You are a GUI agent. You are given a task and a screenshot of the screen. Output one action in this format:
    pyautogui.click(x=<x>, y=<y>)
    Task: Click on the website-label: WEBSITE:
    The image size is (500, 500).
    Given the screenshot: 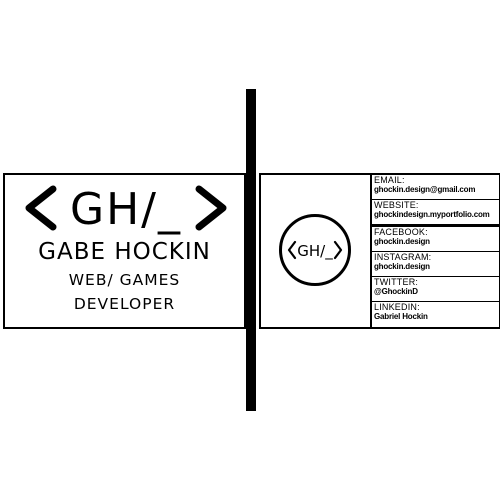 What is the action you would take?
    pyautogui.click(x=396, y=205)
    